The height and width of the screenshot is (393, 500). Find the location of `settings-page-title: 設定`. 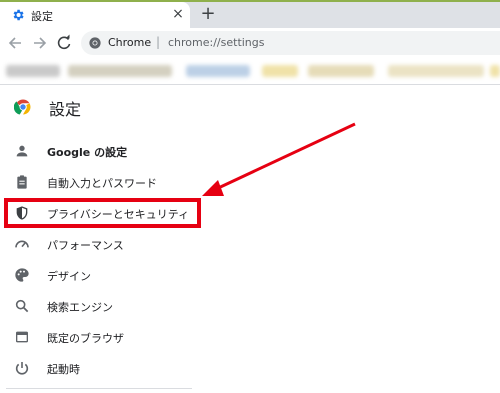

settings-page-title: 設定 is located at coordinates (65, 109).